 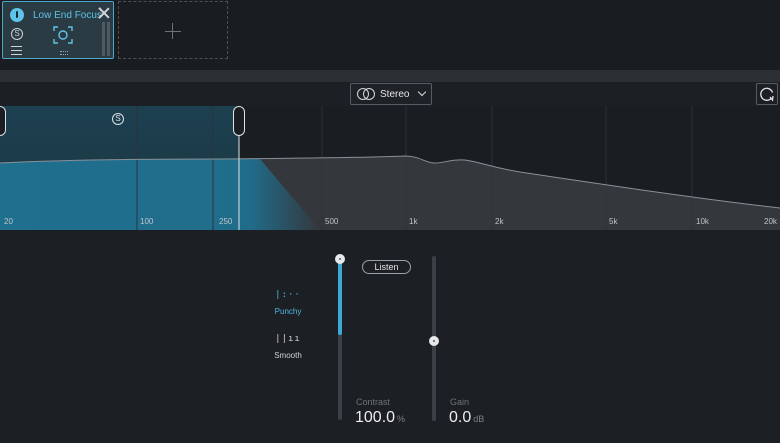 I want to click on band-handle-right, so click(x=239, y=121).